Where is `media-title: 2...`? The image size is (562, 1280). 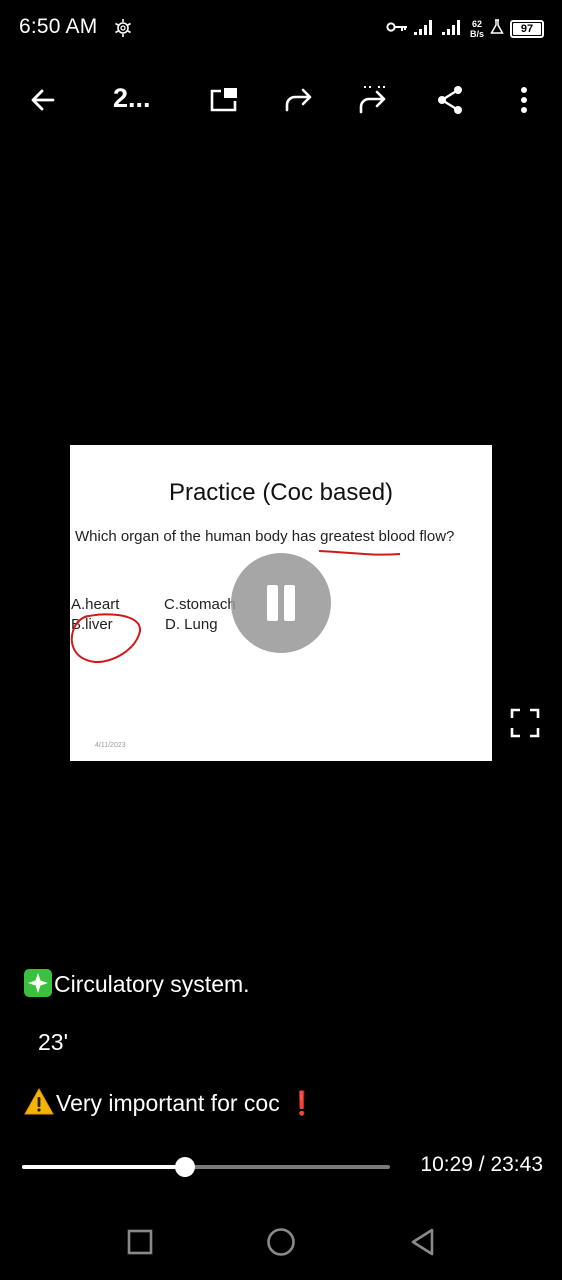
media-title: 2... is located at coordinates (132, 98).